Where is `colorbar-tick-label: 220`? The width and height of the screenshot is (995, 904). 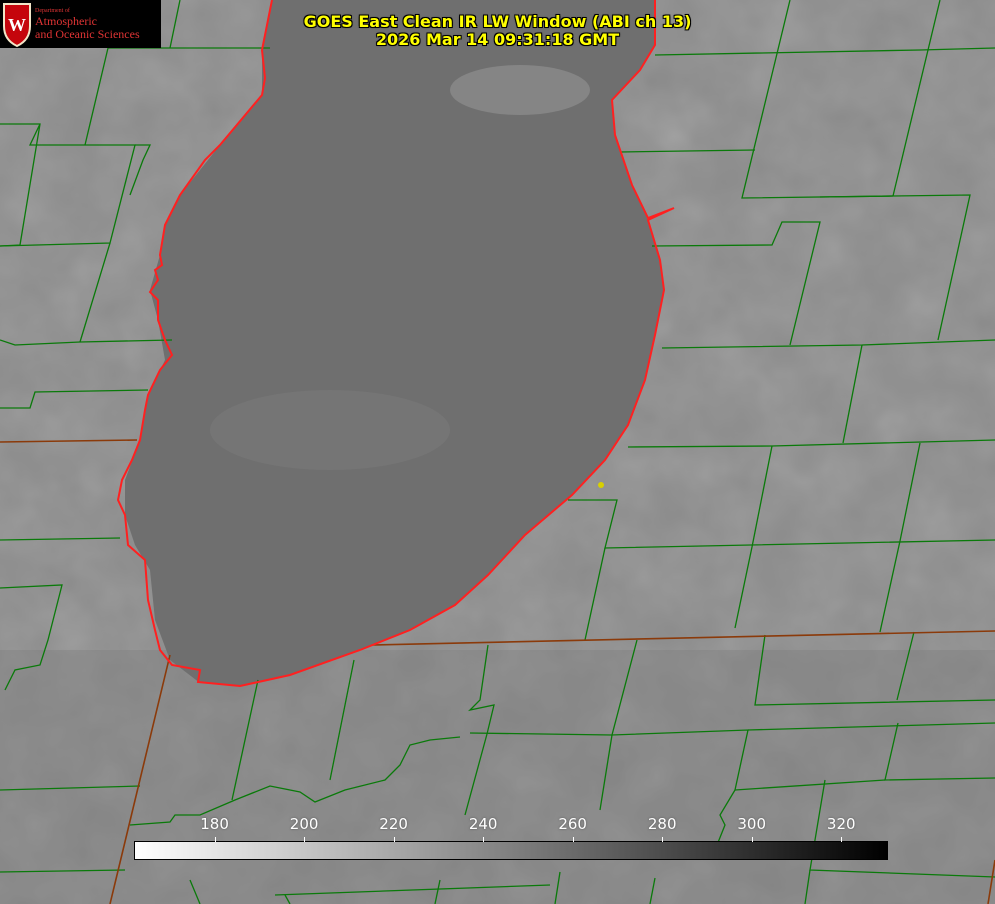
colorbar-tick-label: 220 is located at coordinates (393, 824).